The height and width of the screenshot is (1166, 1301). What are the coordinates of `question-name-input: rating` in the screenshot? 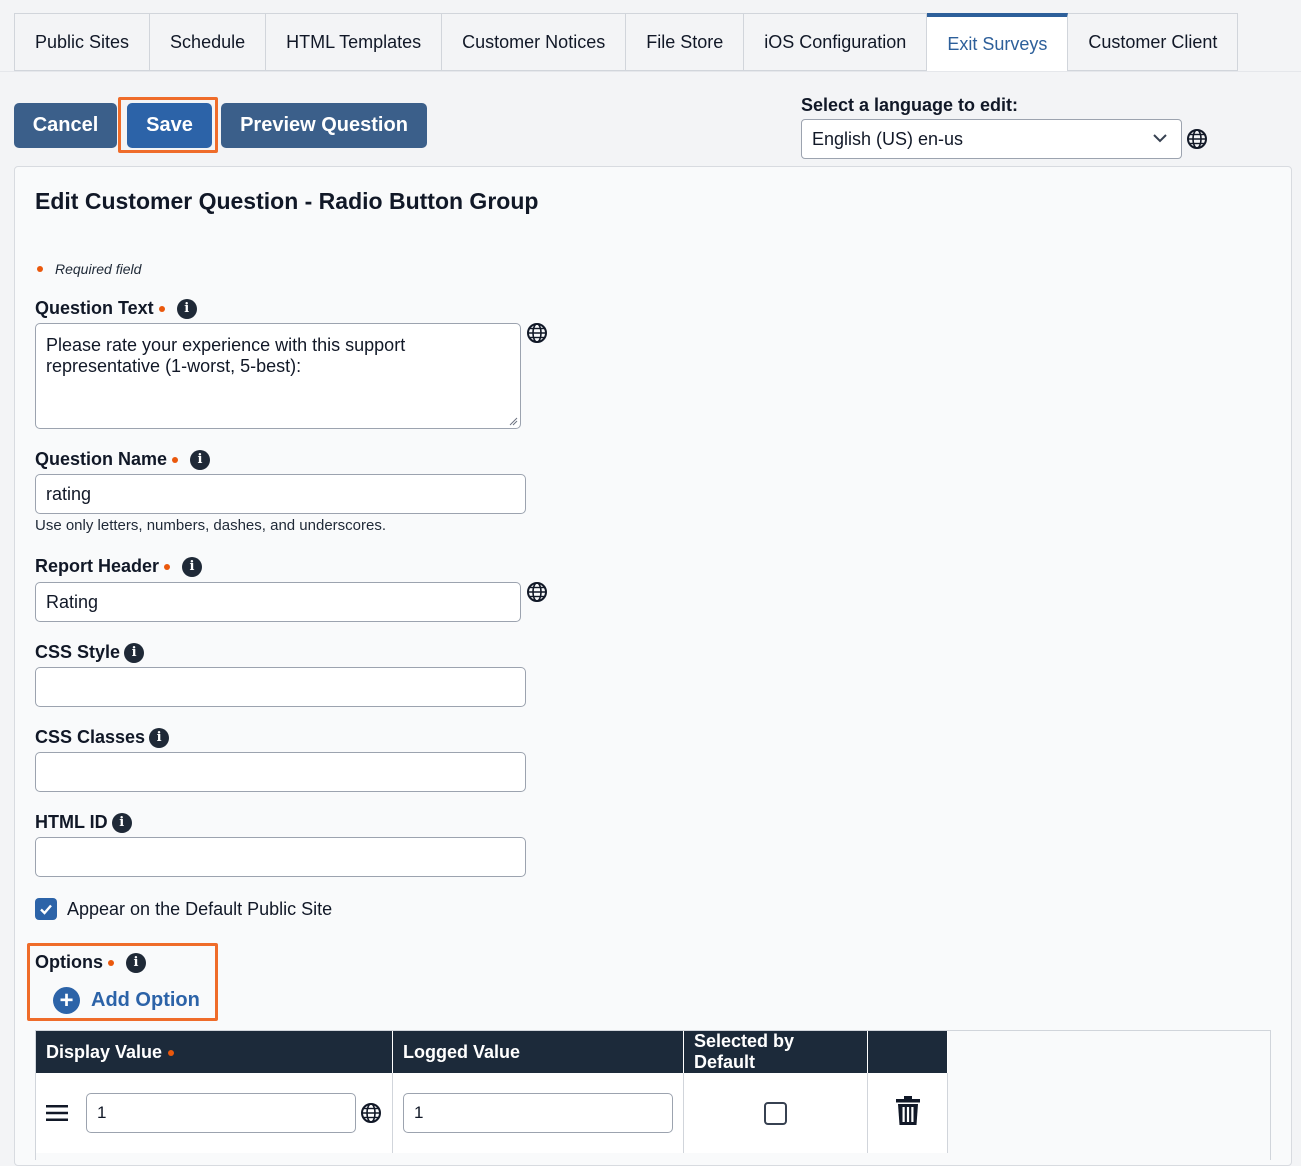 It's located at (280, 494).